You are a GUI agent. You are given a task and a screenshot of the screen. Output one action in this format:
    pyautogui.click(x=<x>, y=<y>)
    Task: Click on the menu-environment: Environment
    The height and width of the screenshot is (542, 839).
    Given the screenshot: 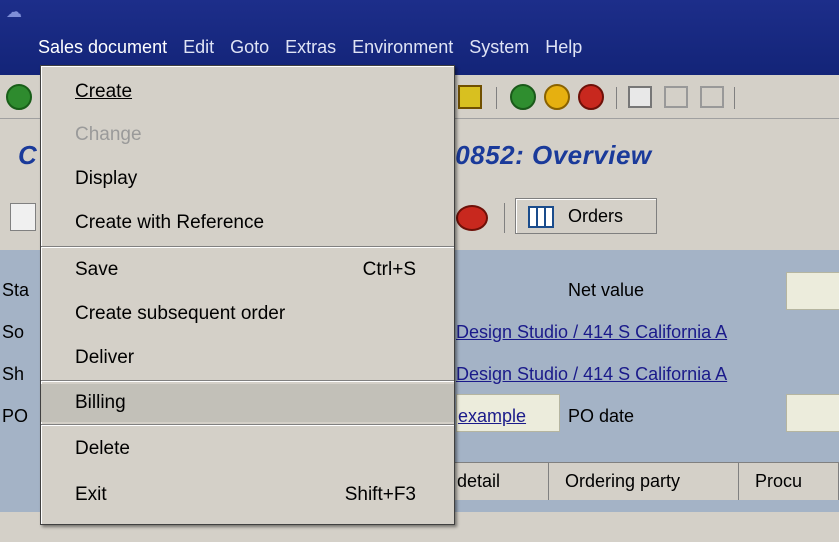 What is the action you would take?
    pyautogui.click(x=402, y=48)
    